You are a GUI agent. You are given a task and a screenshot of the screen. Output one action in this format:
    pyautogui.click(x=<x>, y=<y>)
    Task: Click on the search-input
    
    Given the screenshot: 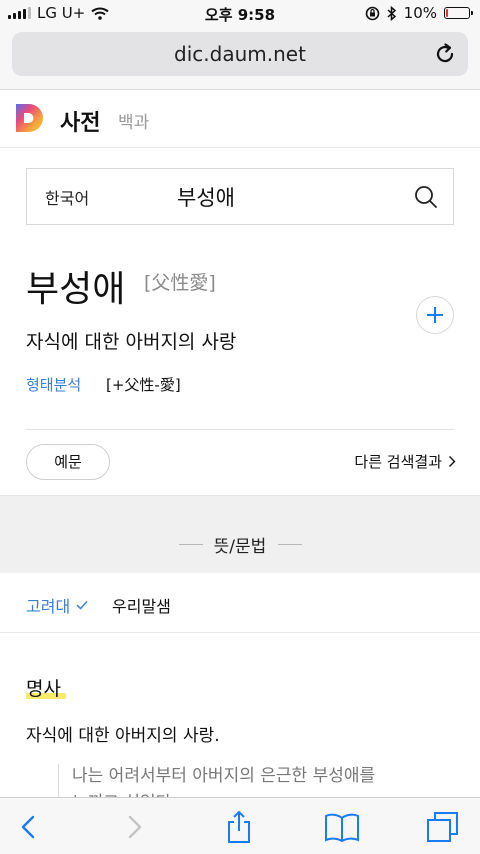 What is the action you would take?
    pyautogui.click(x=287, y=197)
    